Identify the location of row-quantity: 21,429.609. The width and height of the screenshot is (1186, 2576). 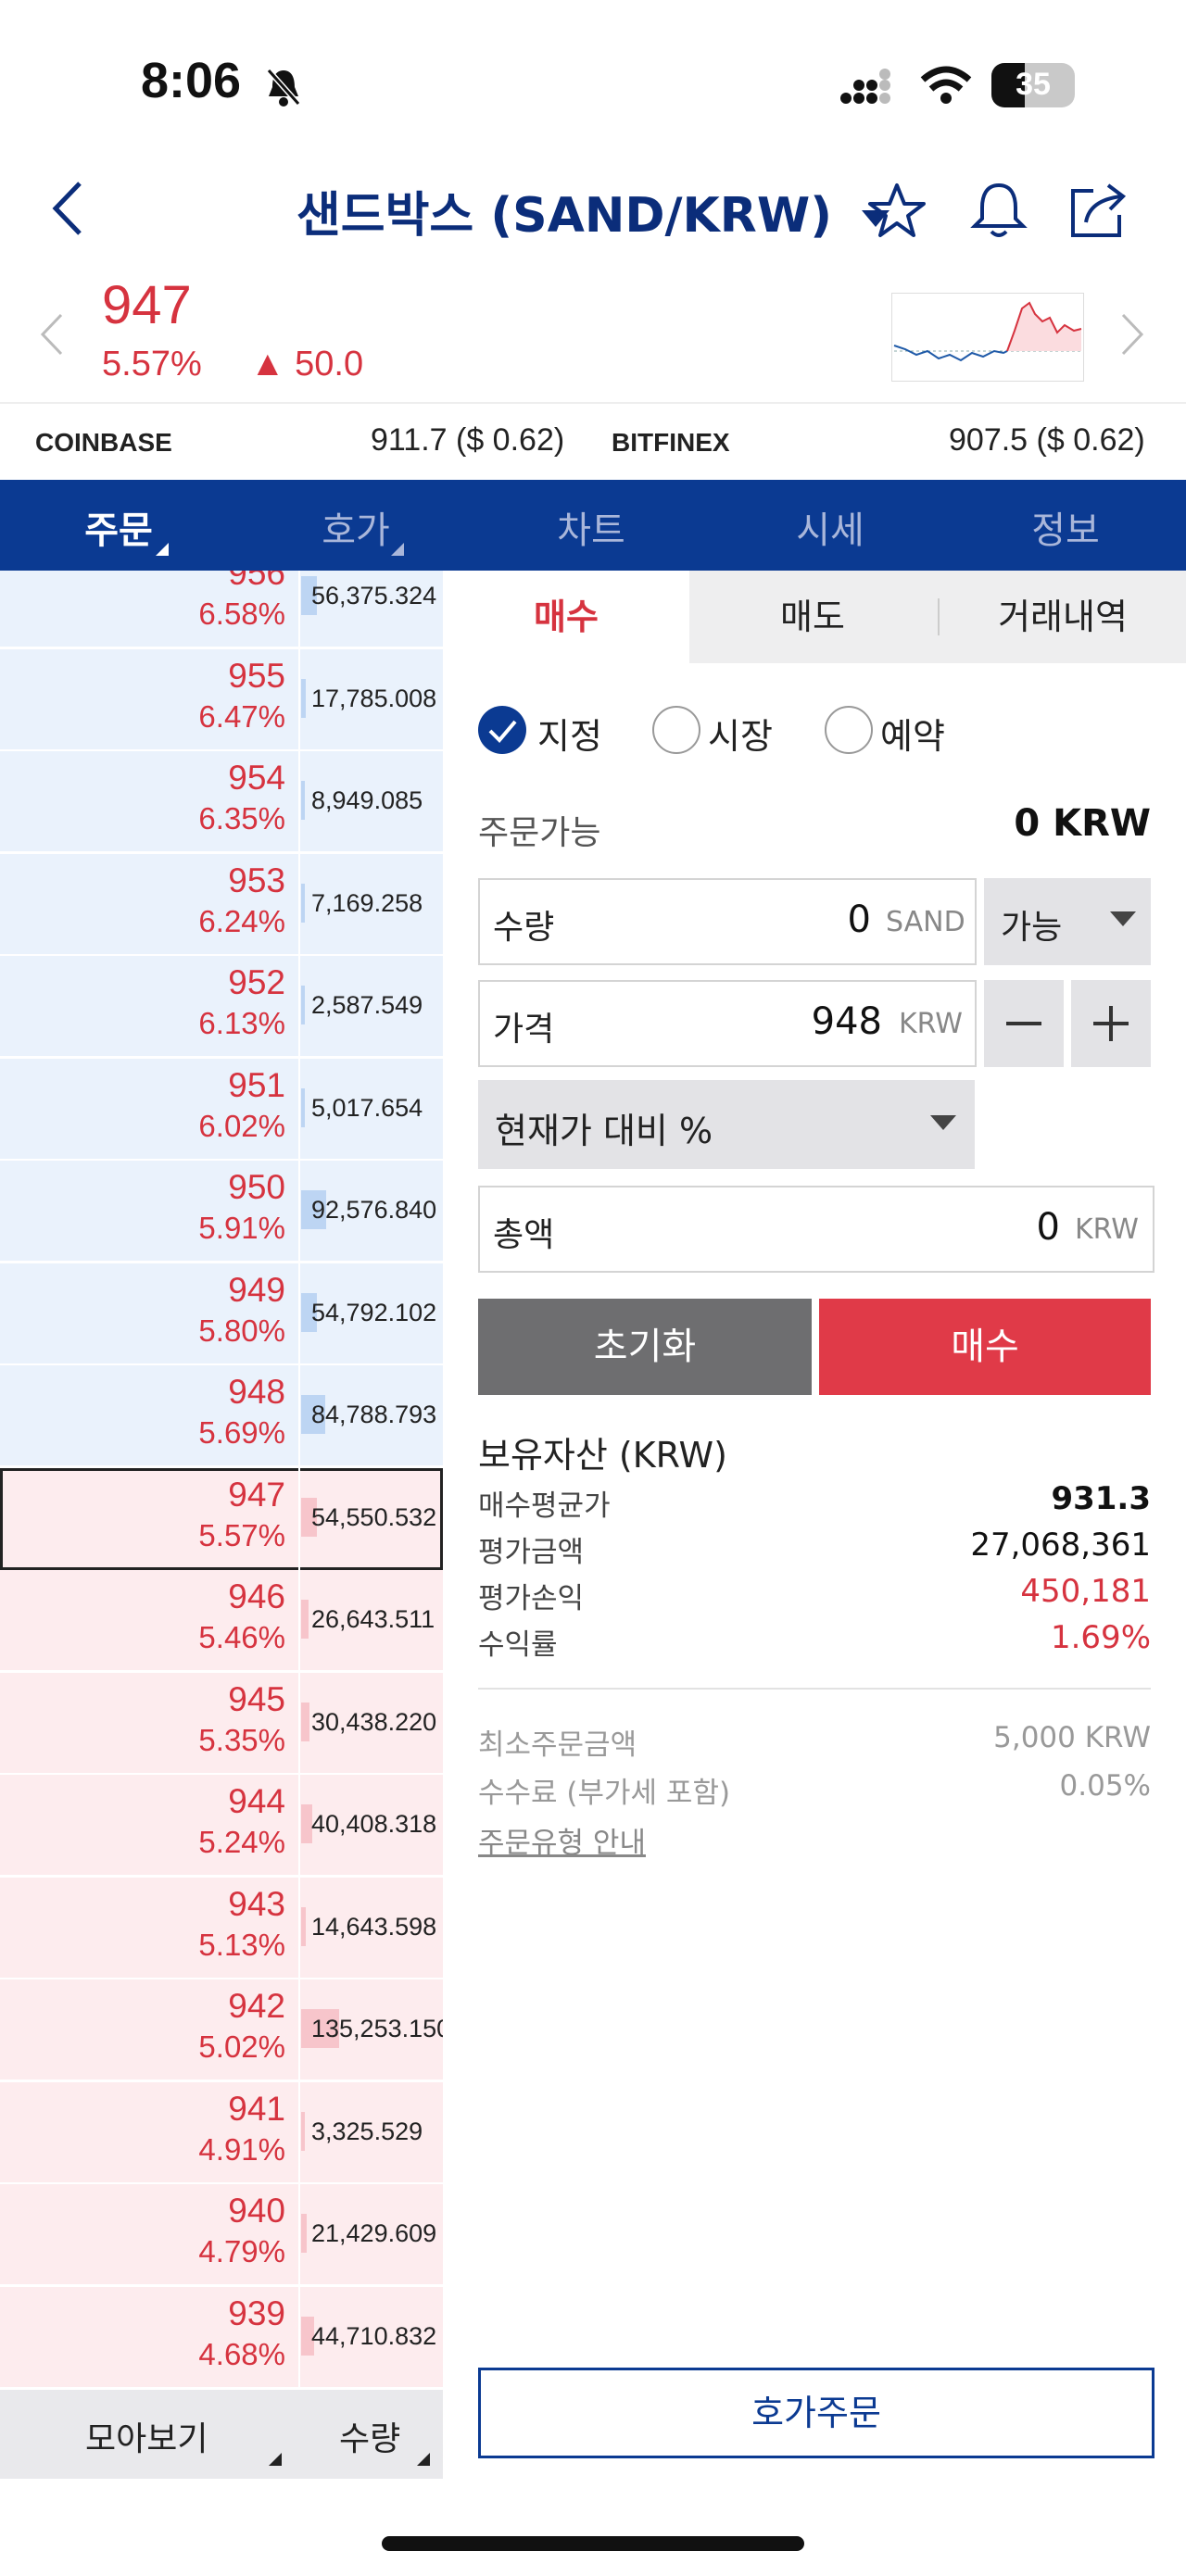
(374, 2233).